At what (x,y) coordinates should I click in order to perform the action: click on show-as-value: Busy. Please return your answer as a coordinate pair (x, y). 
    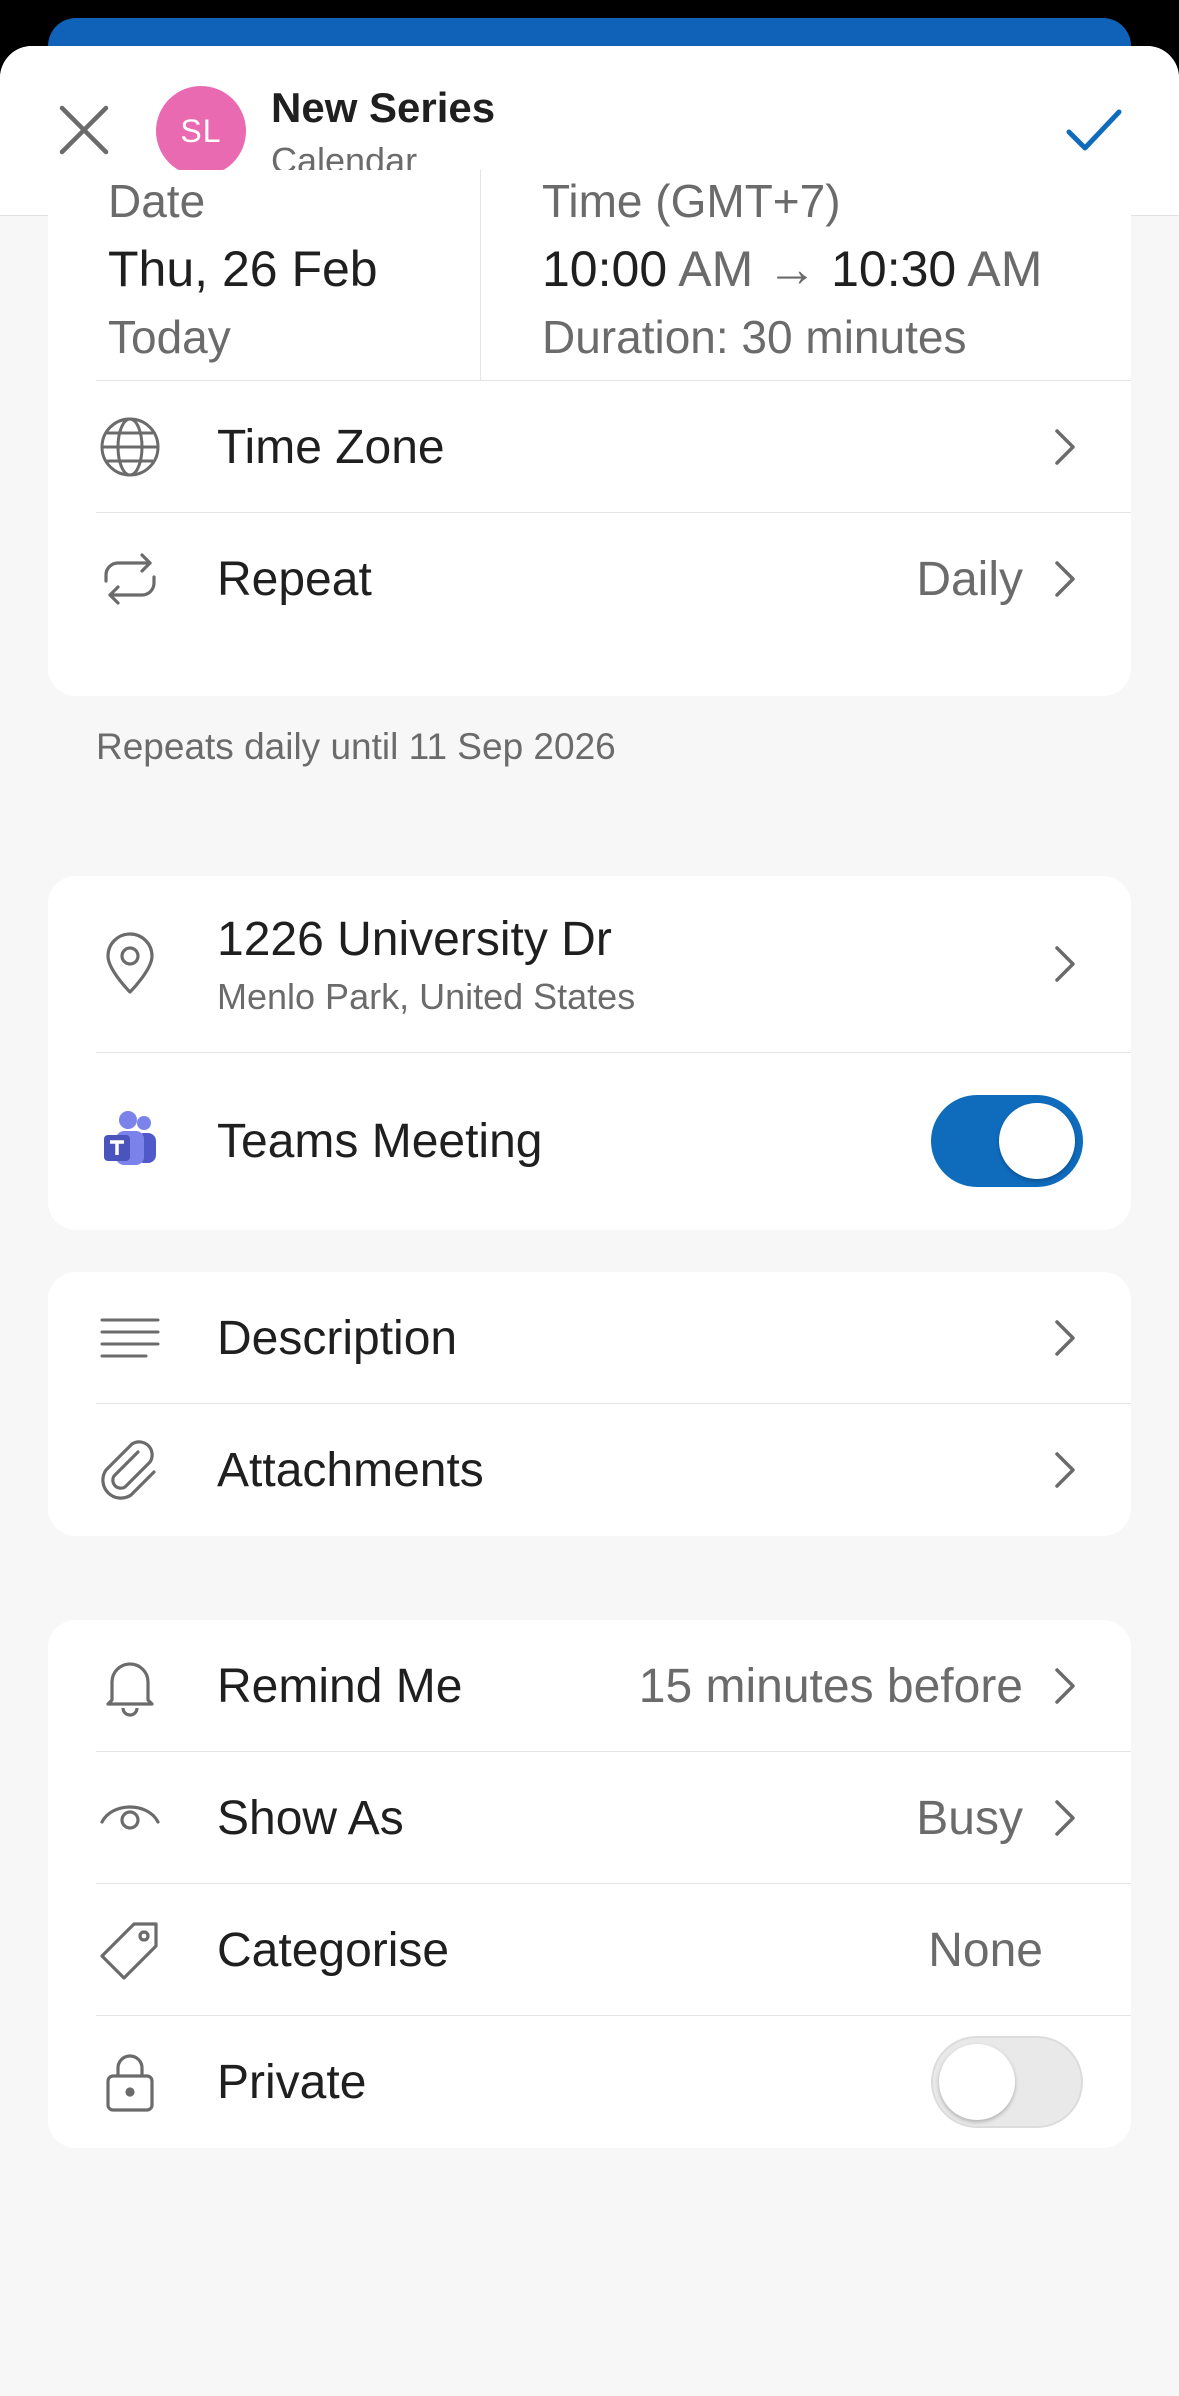
    Looking at the image, I should click on (969, 1818).